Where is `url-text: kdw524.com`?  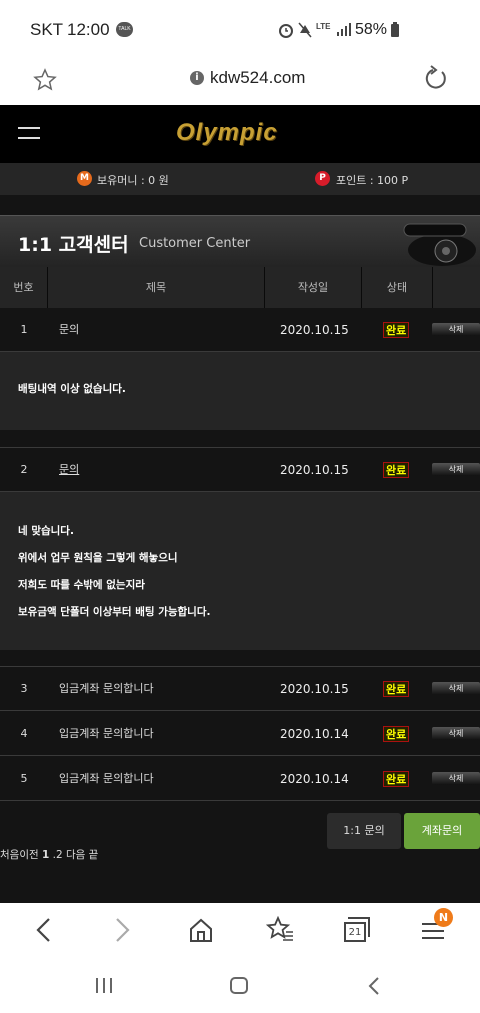 url-text: kdw524.com is located at coordinates (257, 78).